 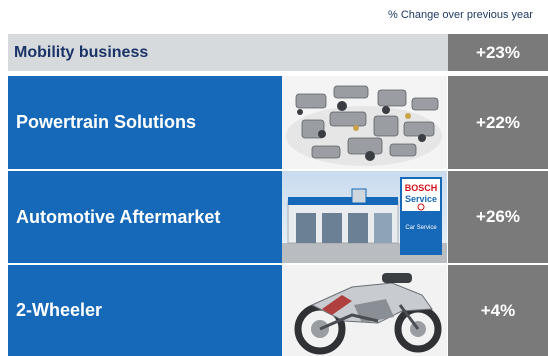 I want to click on powertrain-solutions-label-cell: Powertrain Solutions, so click(x=145, y=122).